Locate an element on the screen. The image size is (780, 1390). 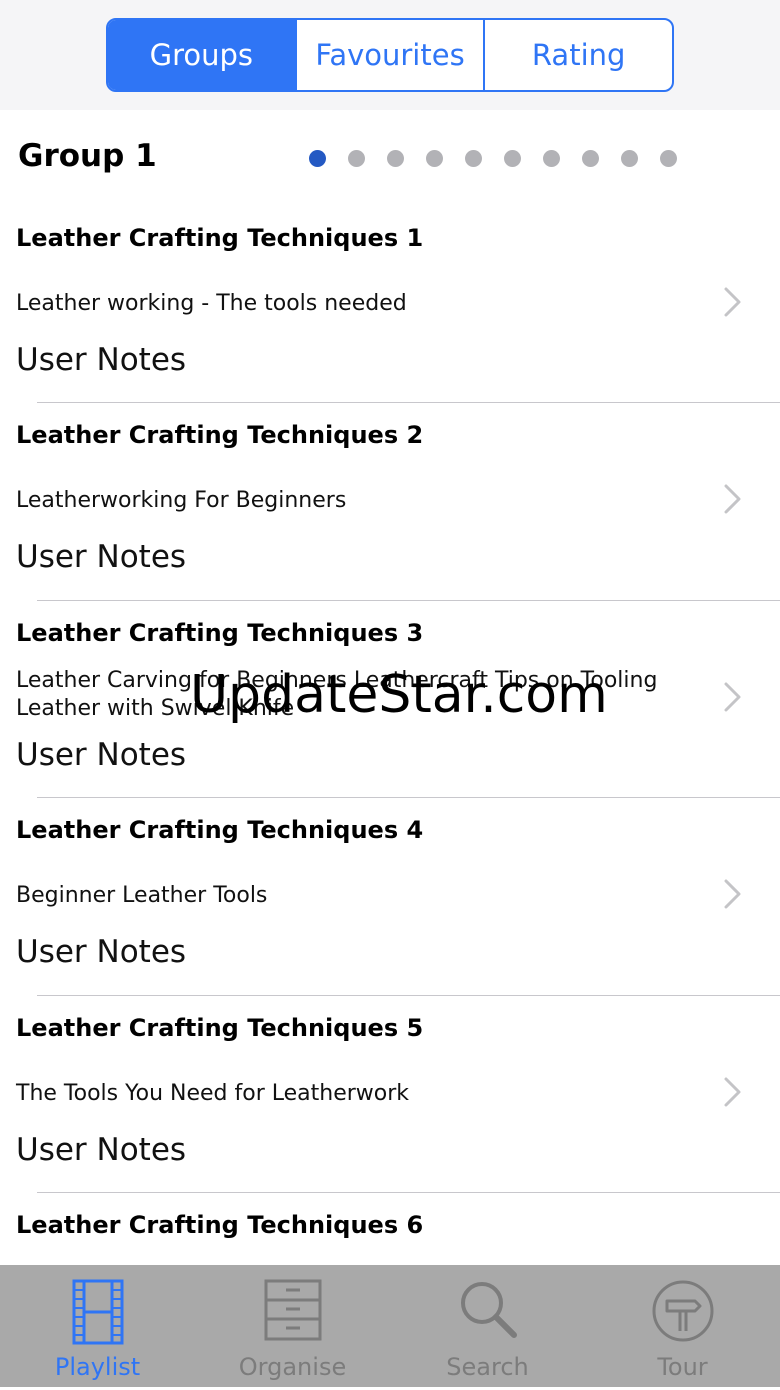
item-title: Leather Crafting Techniques 4 is located at coordinates (220, 830).